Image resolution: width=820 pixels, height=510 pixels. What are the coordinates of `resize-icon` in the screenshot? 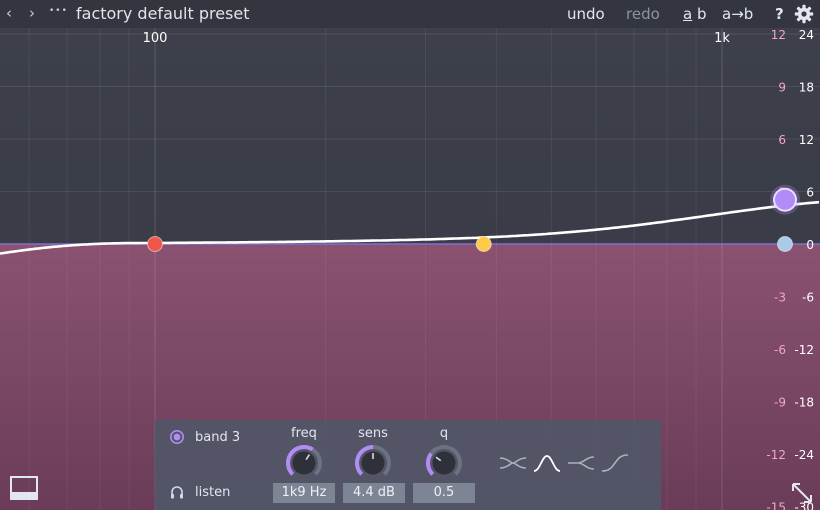 It's located at (802, 493).